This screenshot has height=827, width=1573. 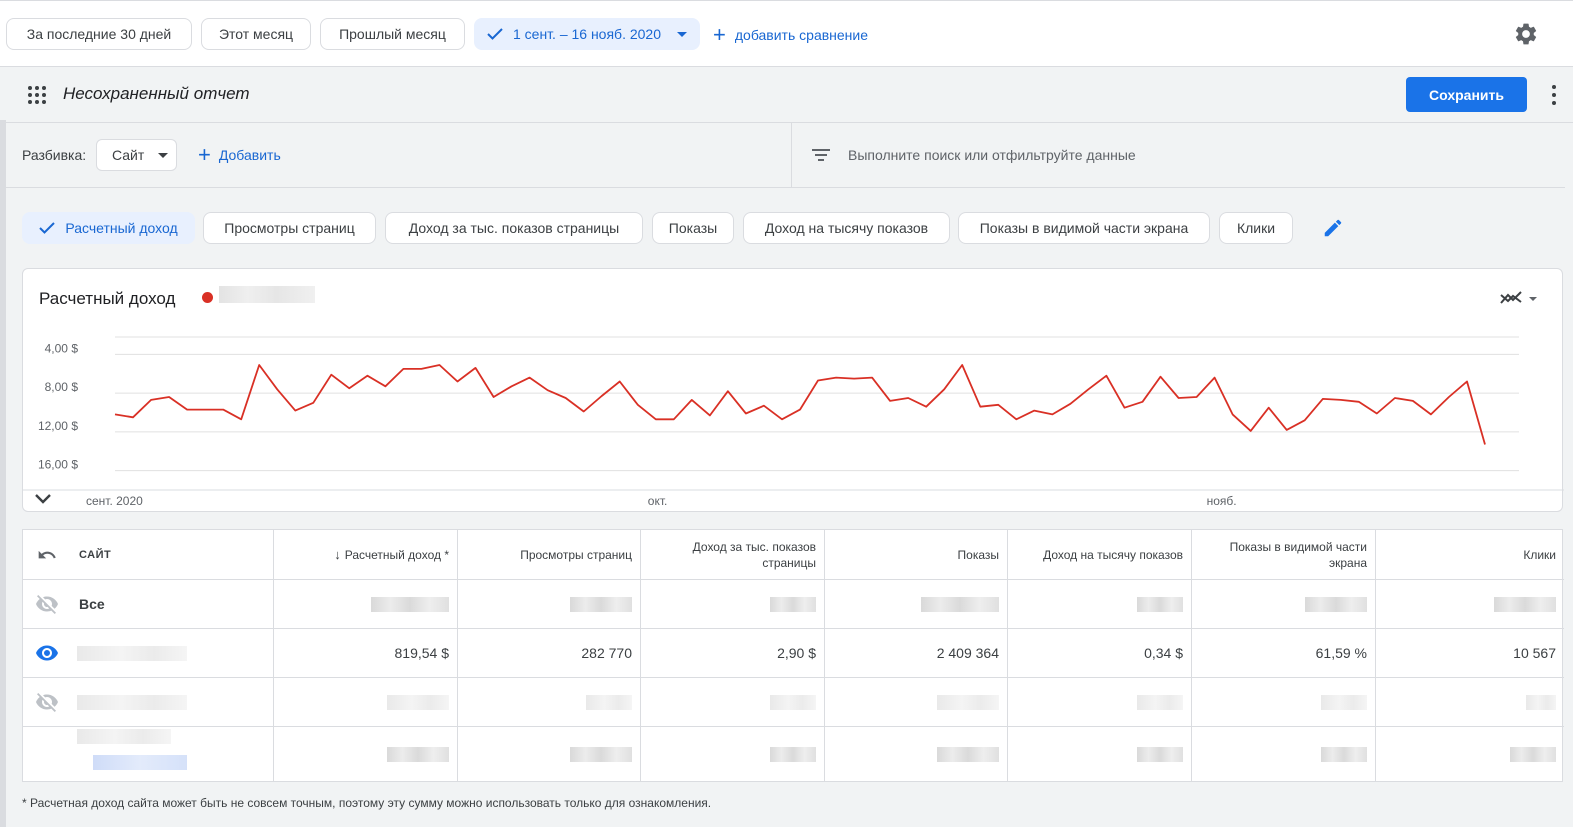 What do you see at coordinates (108, 228) in the screenshot?
I see `metric-chip-estimated-earnings: Расчетный доход` at bounding box center [108, 228].